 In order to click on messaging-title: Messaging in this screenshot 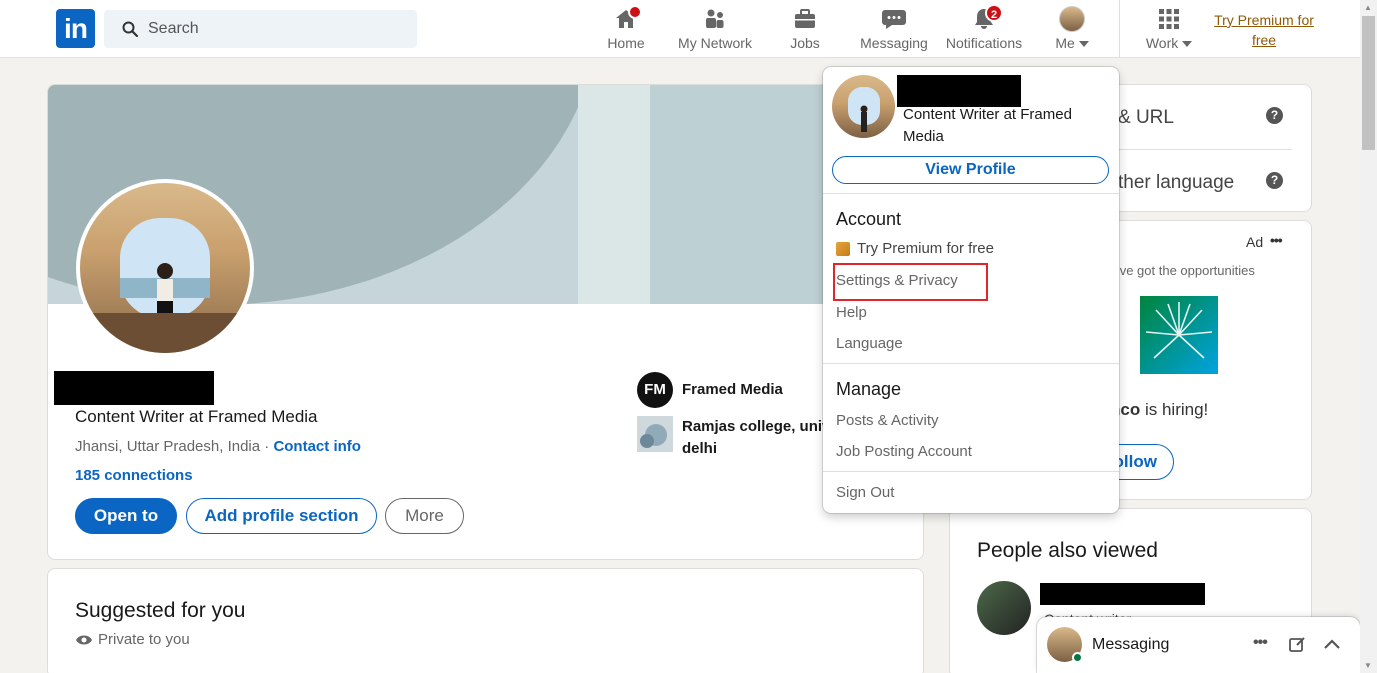, I will do `click(1131, 644)`.